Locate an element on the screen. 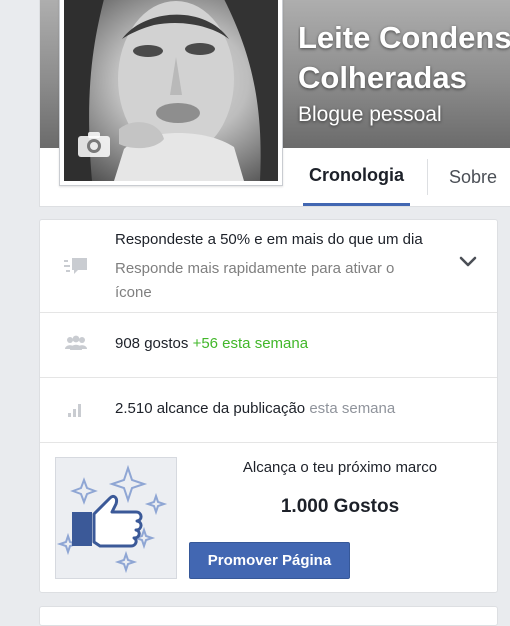  reach-count: 2.510 alcance da publicação is located at coordinates (210, 408).